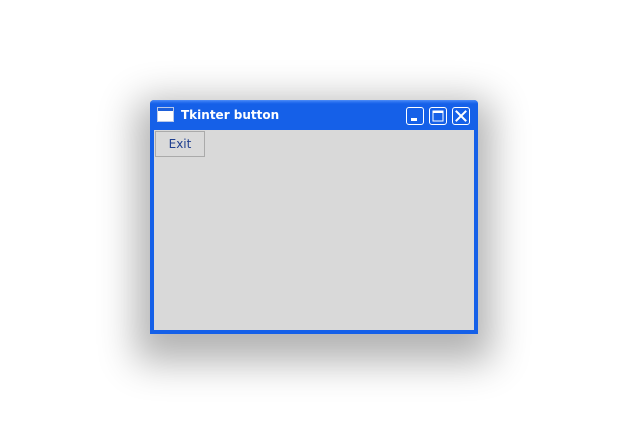 This screenshot has height=434, width=628. Describe the element at coordinates (180, 144) in the screenshot. I see `exit-button: Exit` at that location.